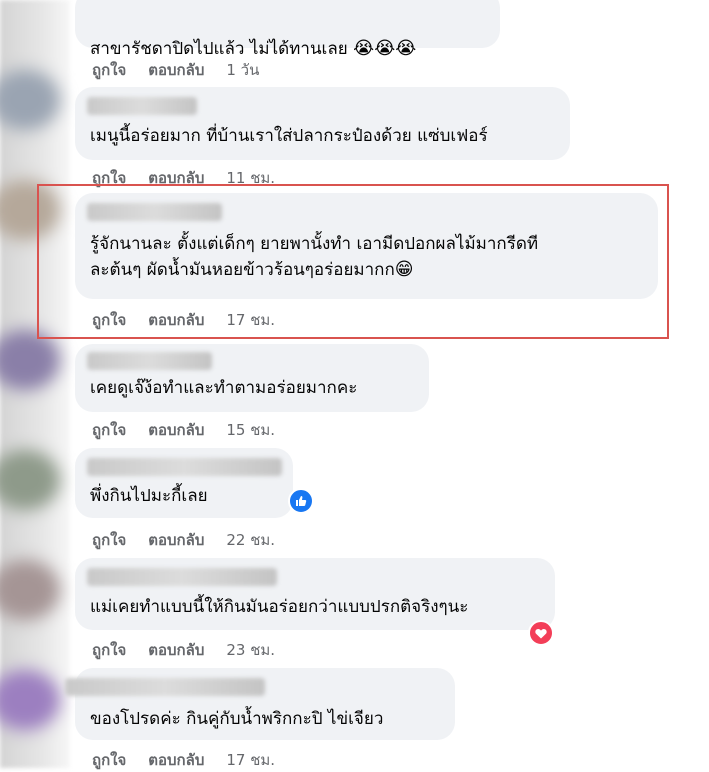 This screenshot has width=709, height=772. Describe the element at coordinates (287, 29) in the screenshot. I see `comment-bubble: สาขารัชดาปิดไปแล้ว ไม่ได้ทานเลย 😭😭😭` at that location.